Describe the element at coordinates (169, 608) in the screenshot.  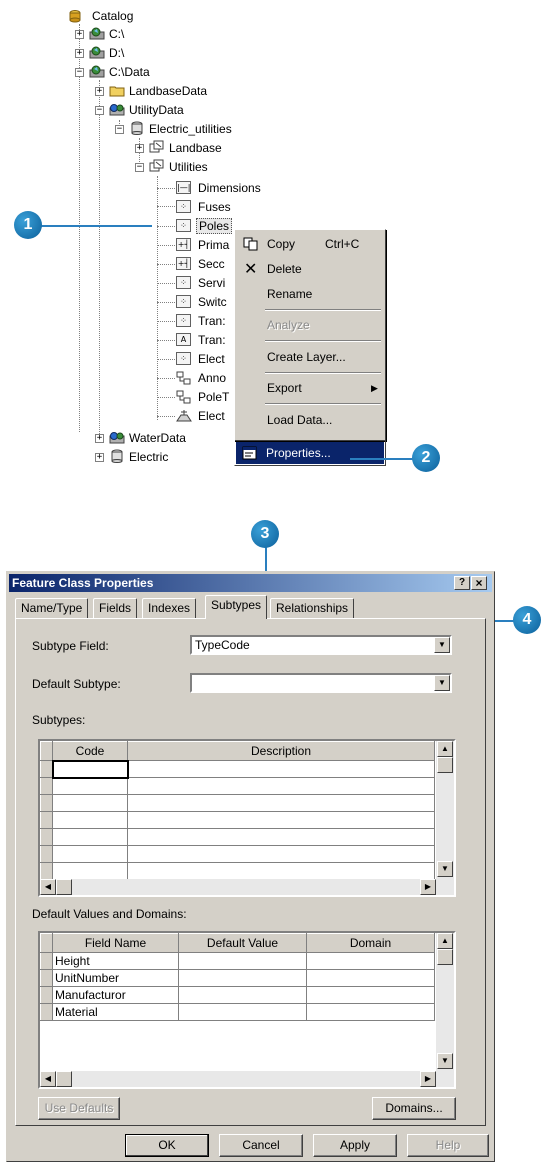
I see `tab-indexes: Indexes` at that location.